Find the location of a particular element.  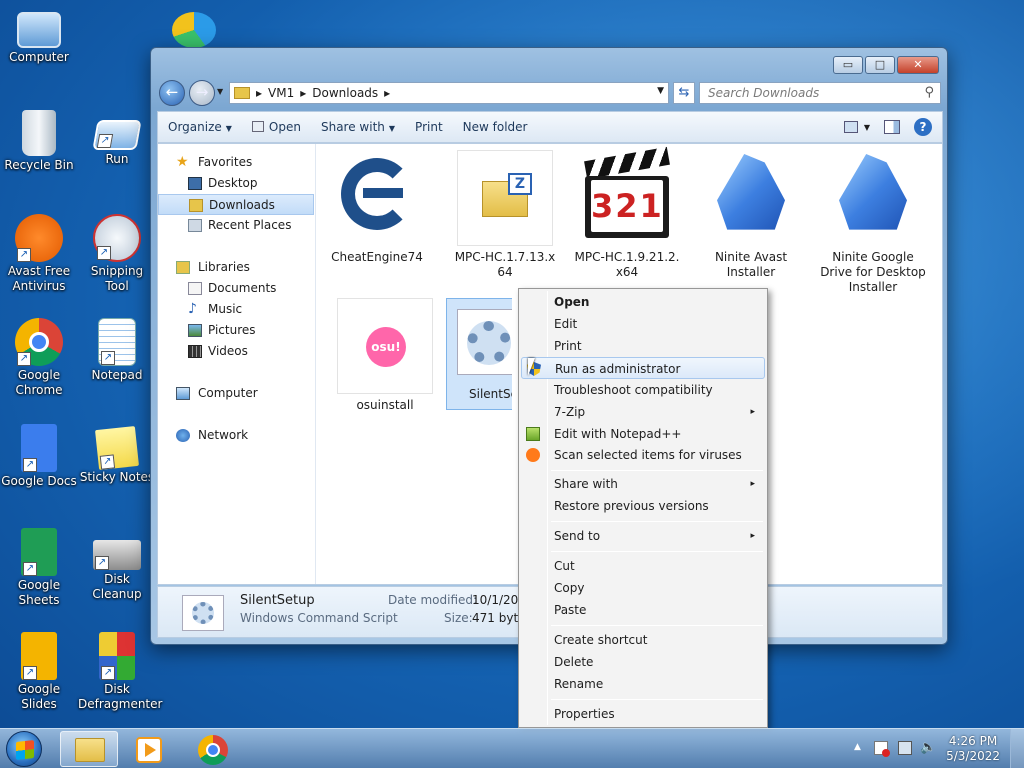

desktop-icon-avast: ↗ Avast Free Antivirus is located at coordinates (39, 254).